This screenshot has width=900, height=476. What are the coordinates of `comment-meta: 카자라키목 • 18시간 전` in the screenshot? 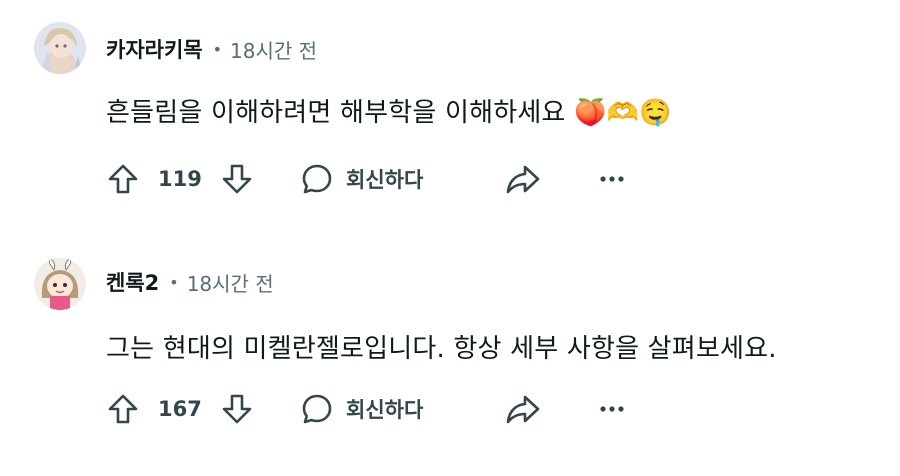 It's located at (211, 49).